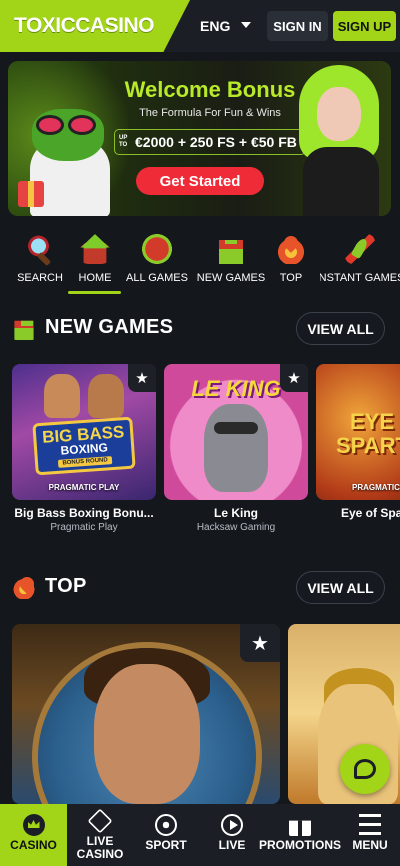 This screenshot has width=400, height=866. Describe the element at coordinates (40, 249) in the screenshot. I see `search-icon` at that location.